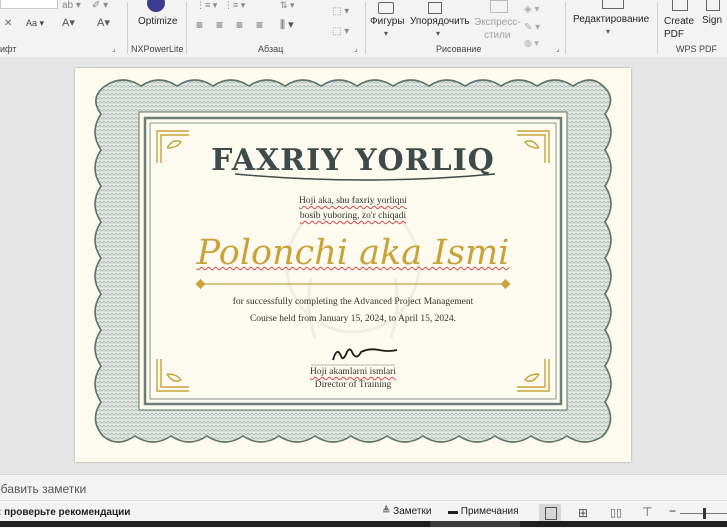  I want to click on comments-toggle-button: ▬ Примечания, so click(483, 511).